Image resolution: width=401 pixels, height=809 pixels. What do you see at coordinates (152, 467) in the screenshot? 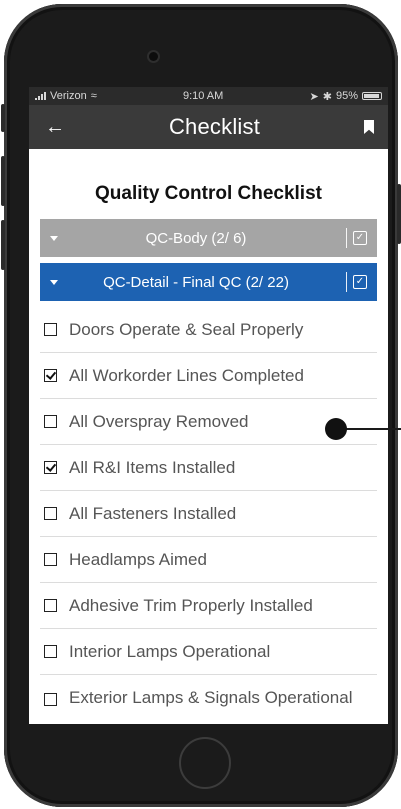
I see `item-label: All R&I Items Installed` at bounding box center [152, 467].